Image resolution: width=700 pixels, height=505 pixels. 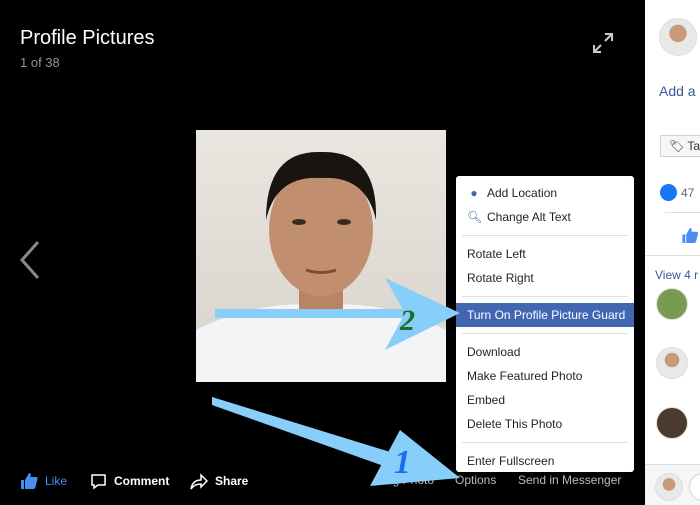 What do you see at coordinates (669, 487) in the screenshot?
I see `my-avatar` at bounding box center [669, 487].